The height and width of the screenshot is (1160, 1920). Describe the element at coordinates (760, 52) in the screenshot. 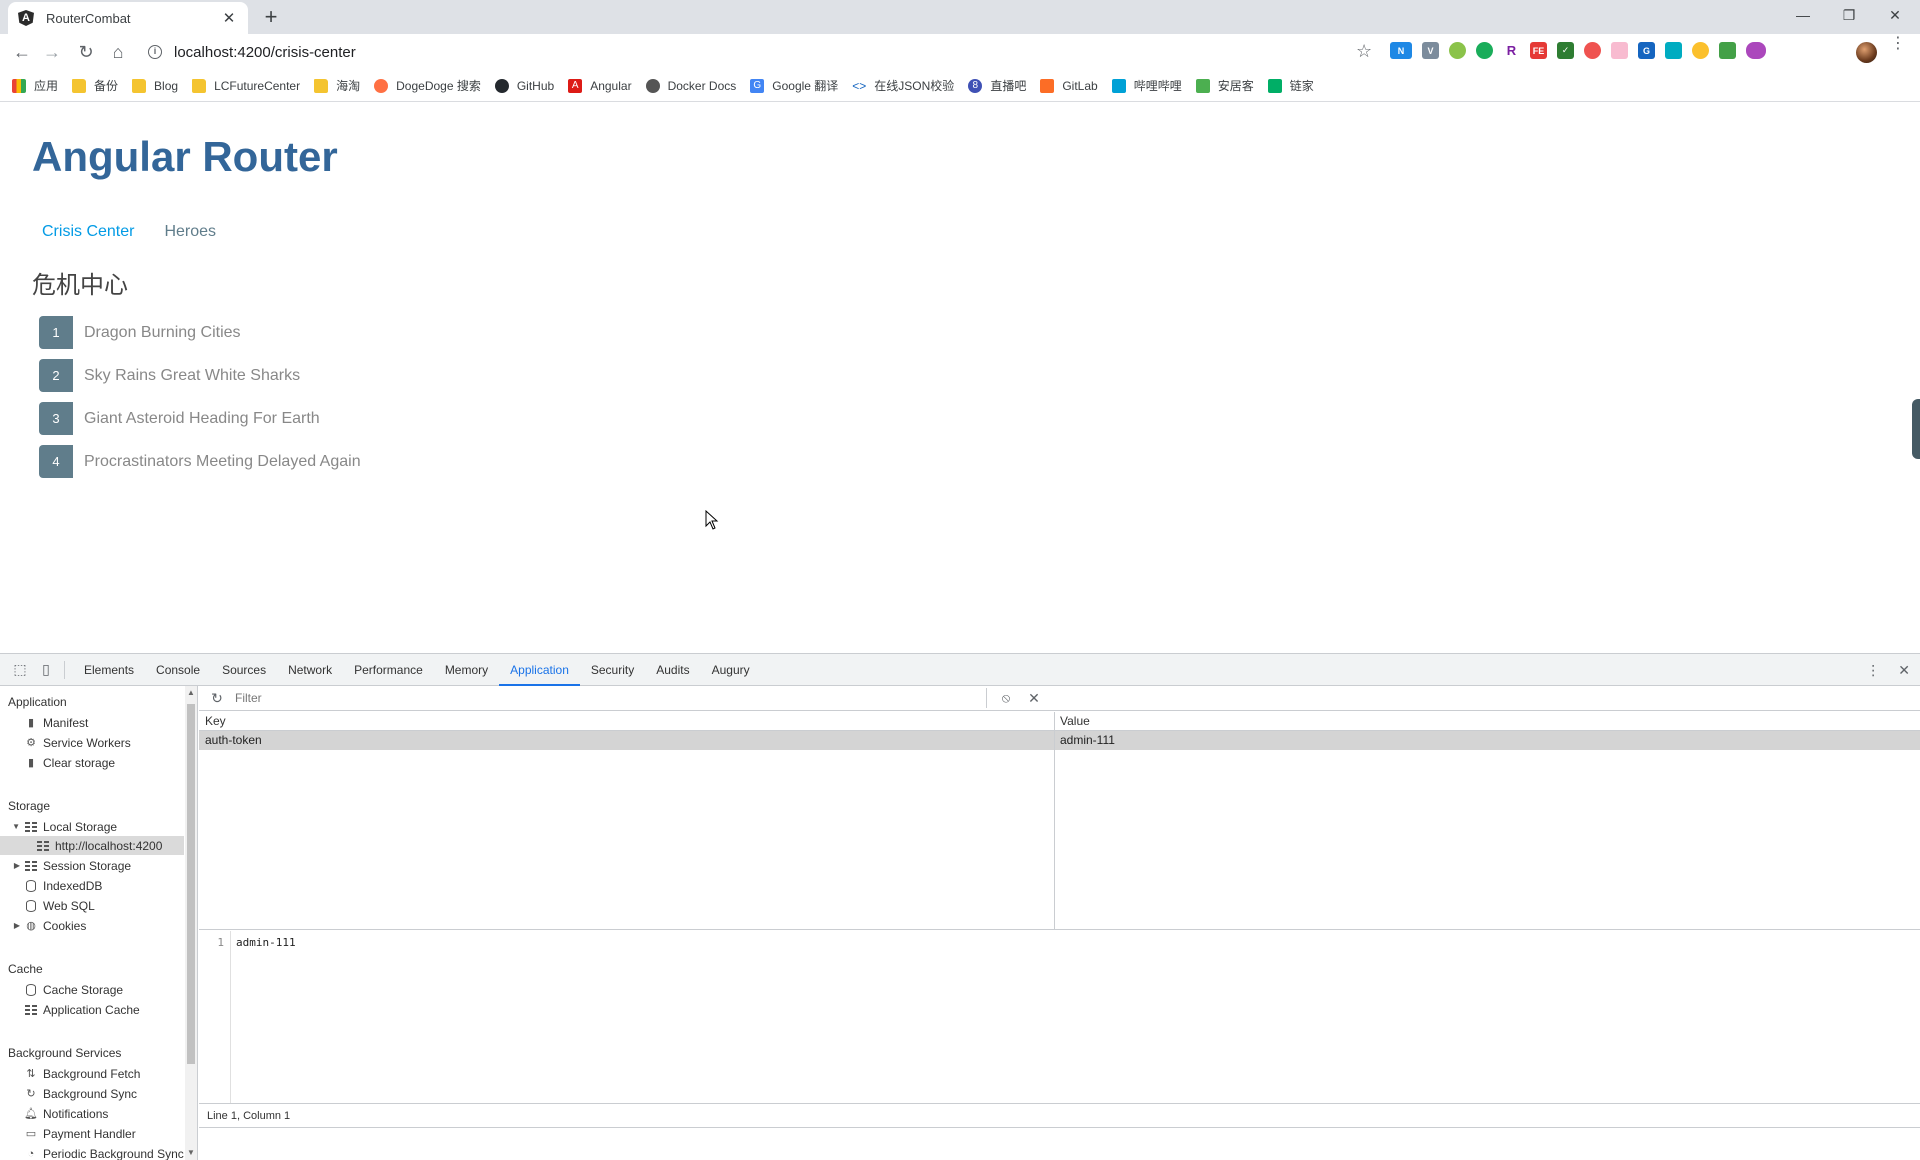

I see `address-bar: i localhost:4200/crisis-center` at that location.